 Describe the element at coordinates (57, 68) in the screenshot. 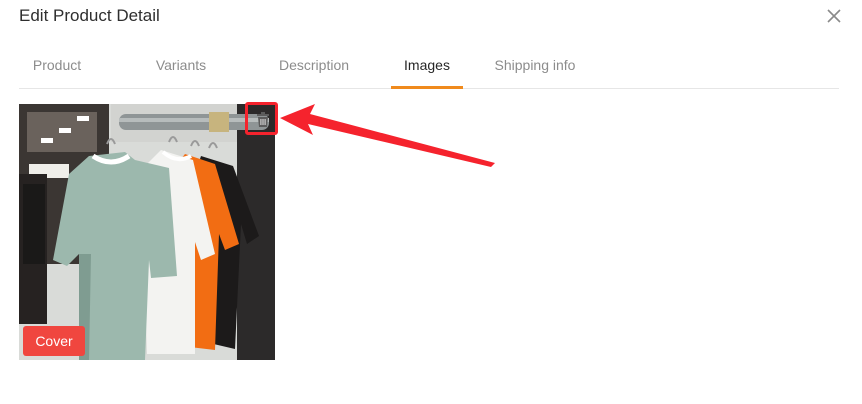

I see `tab-product: Product` at that location.